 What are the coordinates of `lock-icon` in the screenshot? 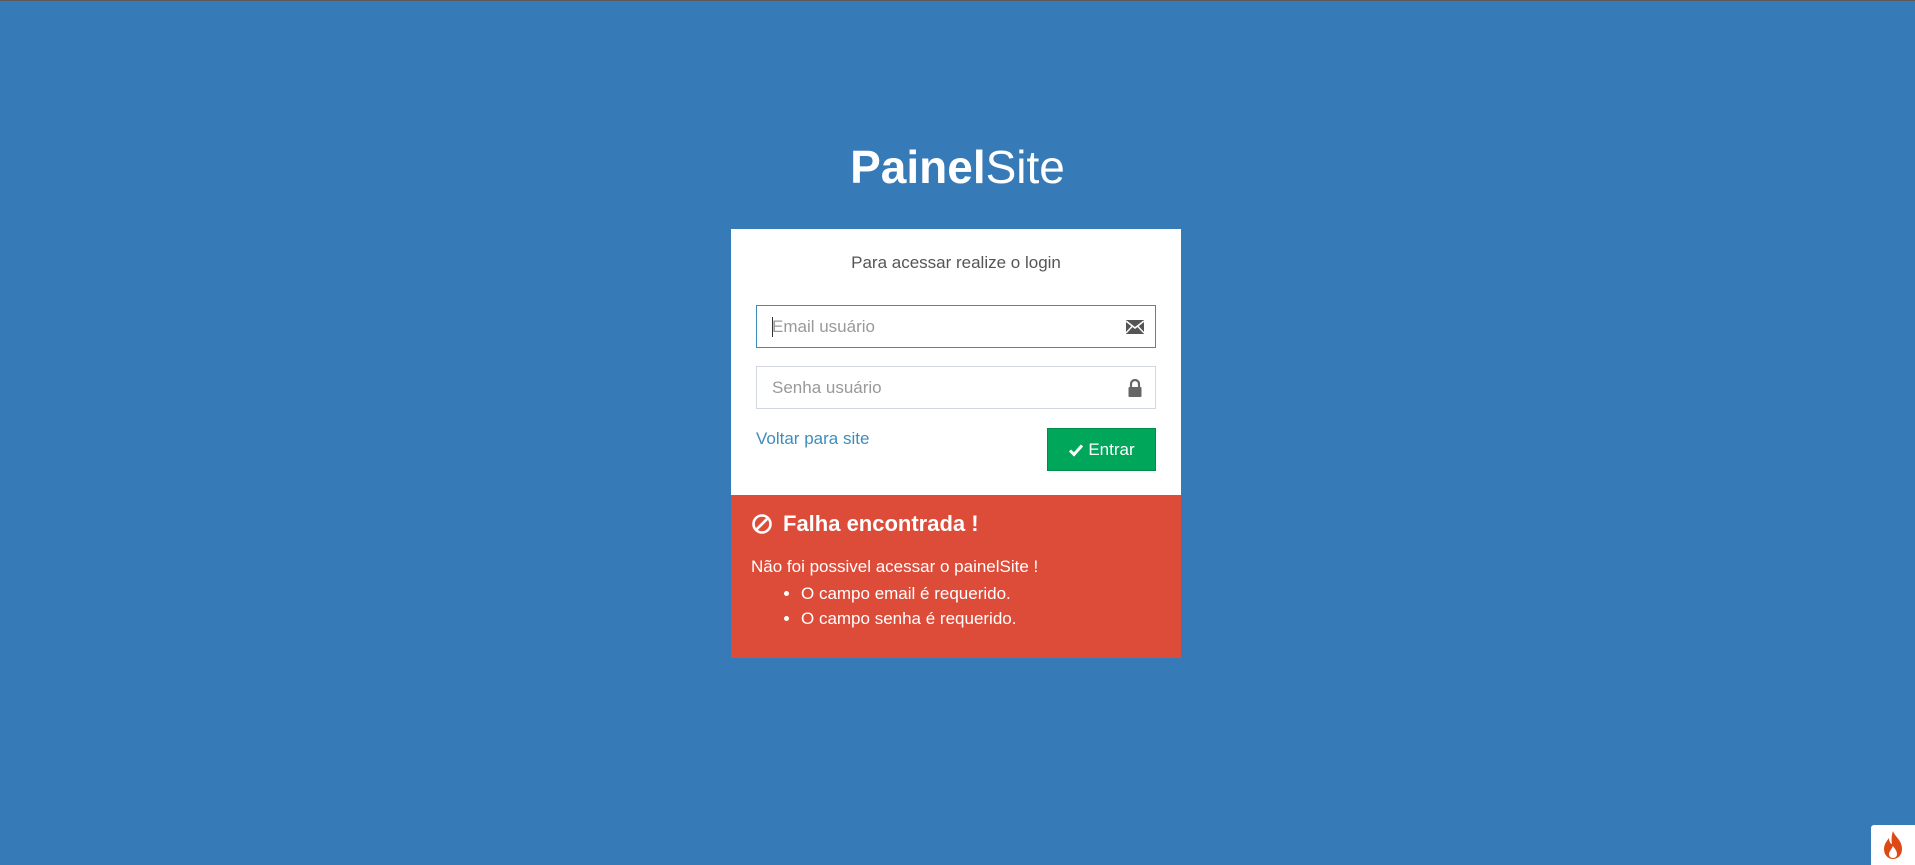 It's located at (1135, 387).